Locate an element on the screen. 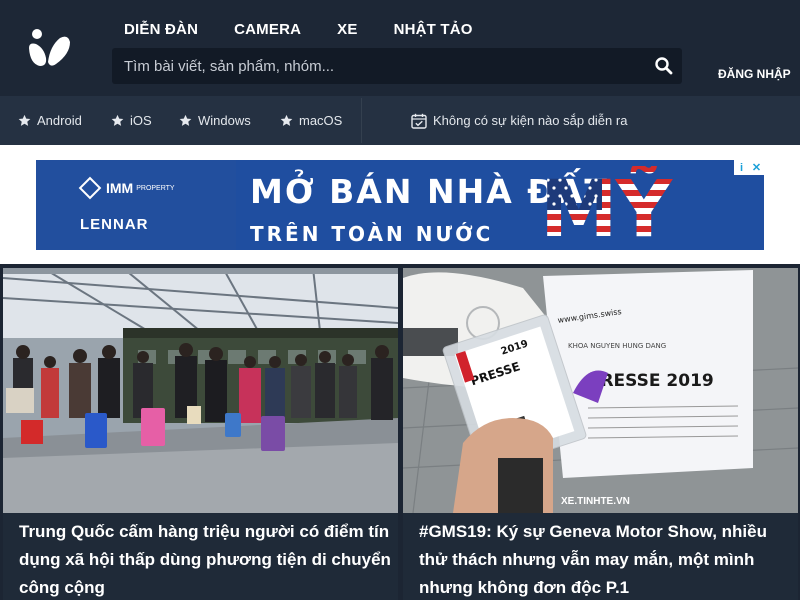 Image resolution: width=800 pixels, height=600 pixels. subnav-item-windows: Windows is located at coordinates (215, 120).